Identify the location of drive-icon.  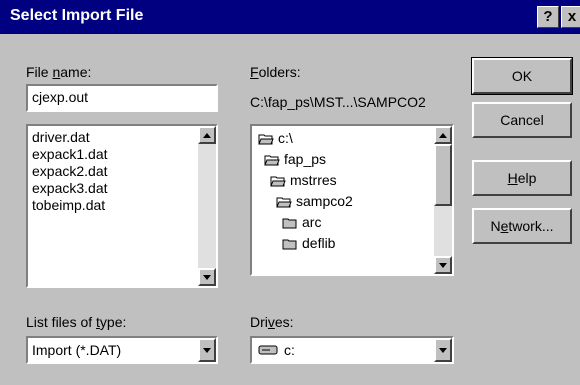
(268, 350).